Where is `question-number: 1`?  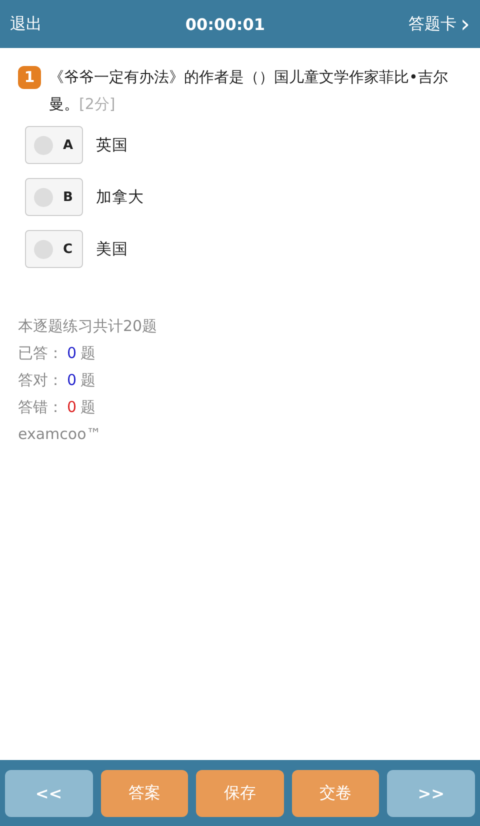
question-number: 1 is located at coordinates (29, 77).